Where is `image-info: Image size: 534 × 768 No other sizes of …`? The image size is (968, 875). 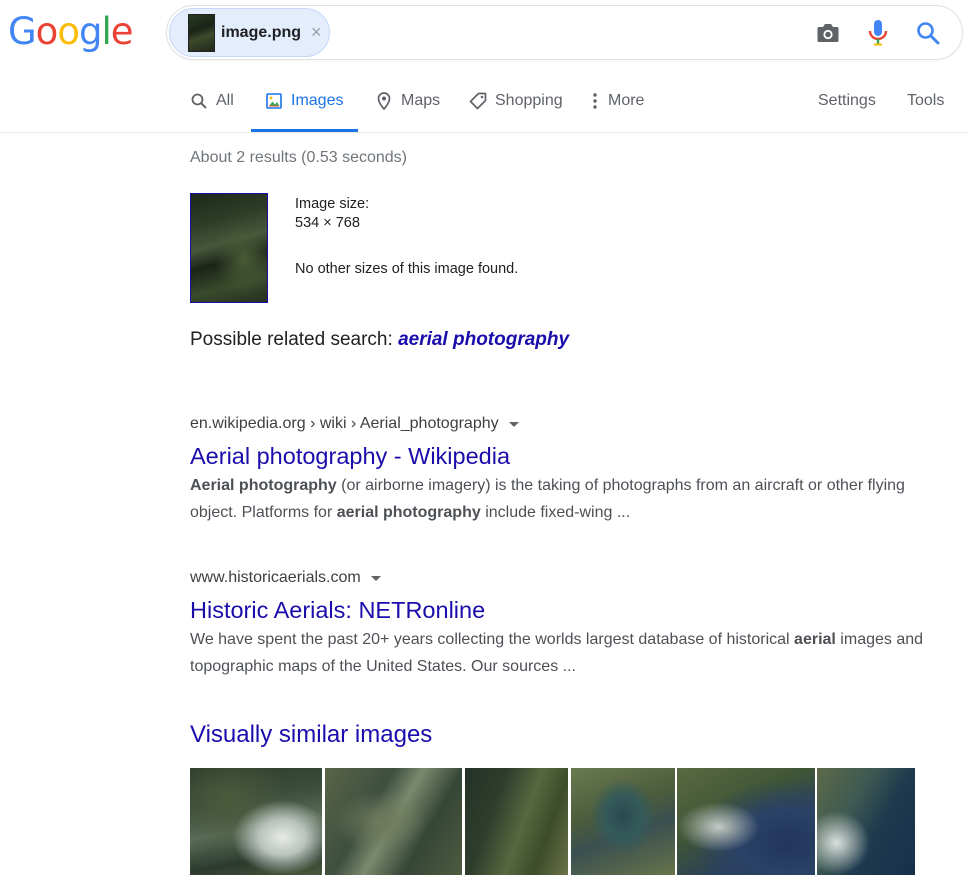 image-info: Image size: 534 × 768 No other sizes of … is located at coordinates (406, 237).